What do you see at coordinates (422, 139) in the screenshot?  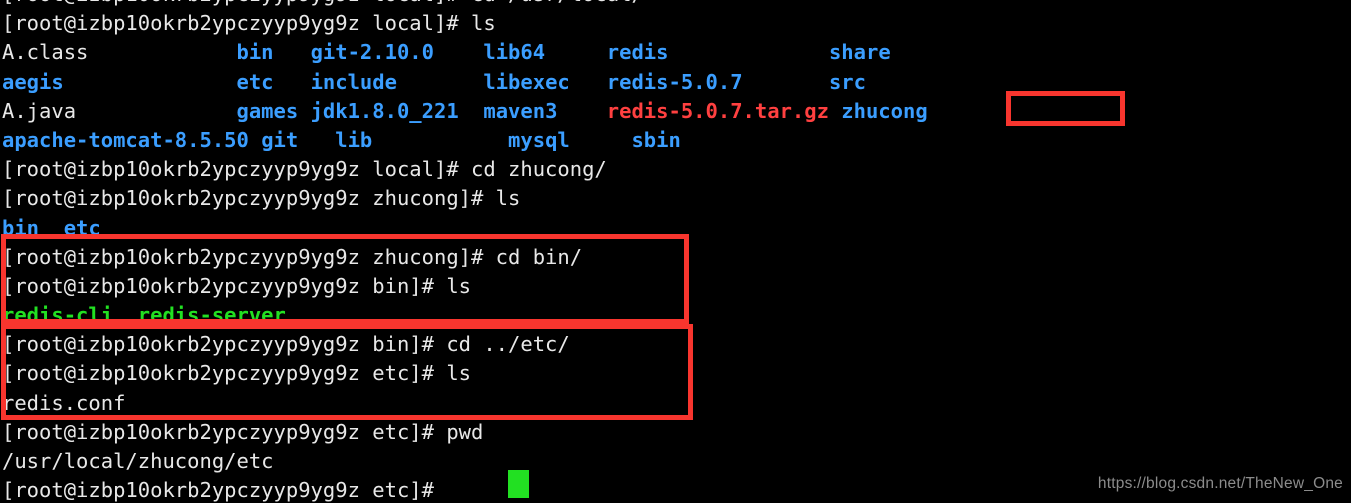 I see `terminal-text: lib` at bounding box center [422, 139].